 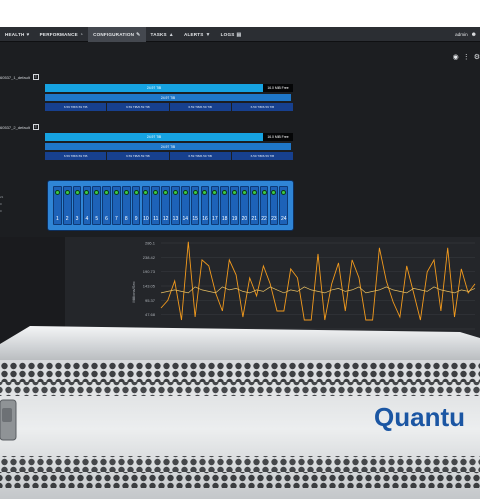 I want to click on nav-item-performance: PERFORMANCE ◔, so click(x=61, y=34).